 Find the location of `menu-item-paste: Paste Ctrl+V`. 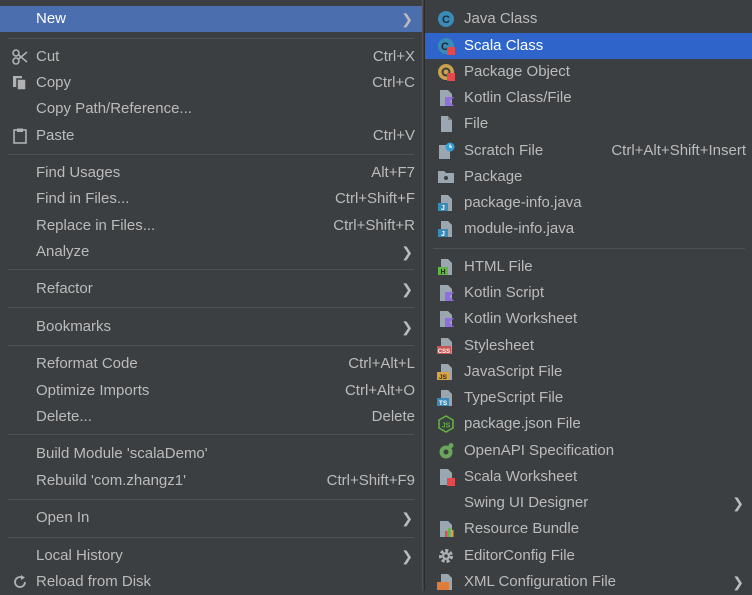

menu-item-paste: Paste Ctrl+V is located at coordinates (211, 136).